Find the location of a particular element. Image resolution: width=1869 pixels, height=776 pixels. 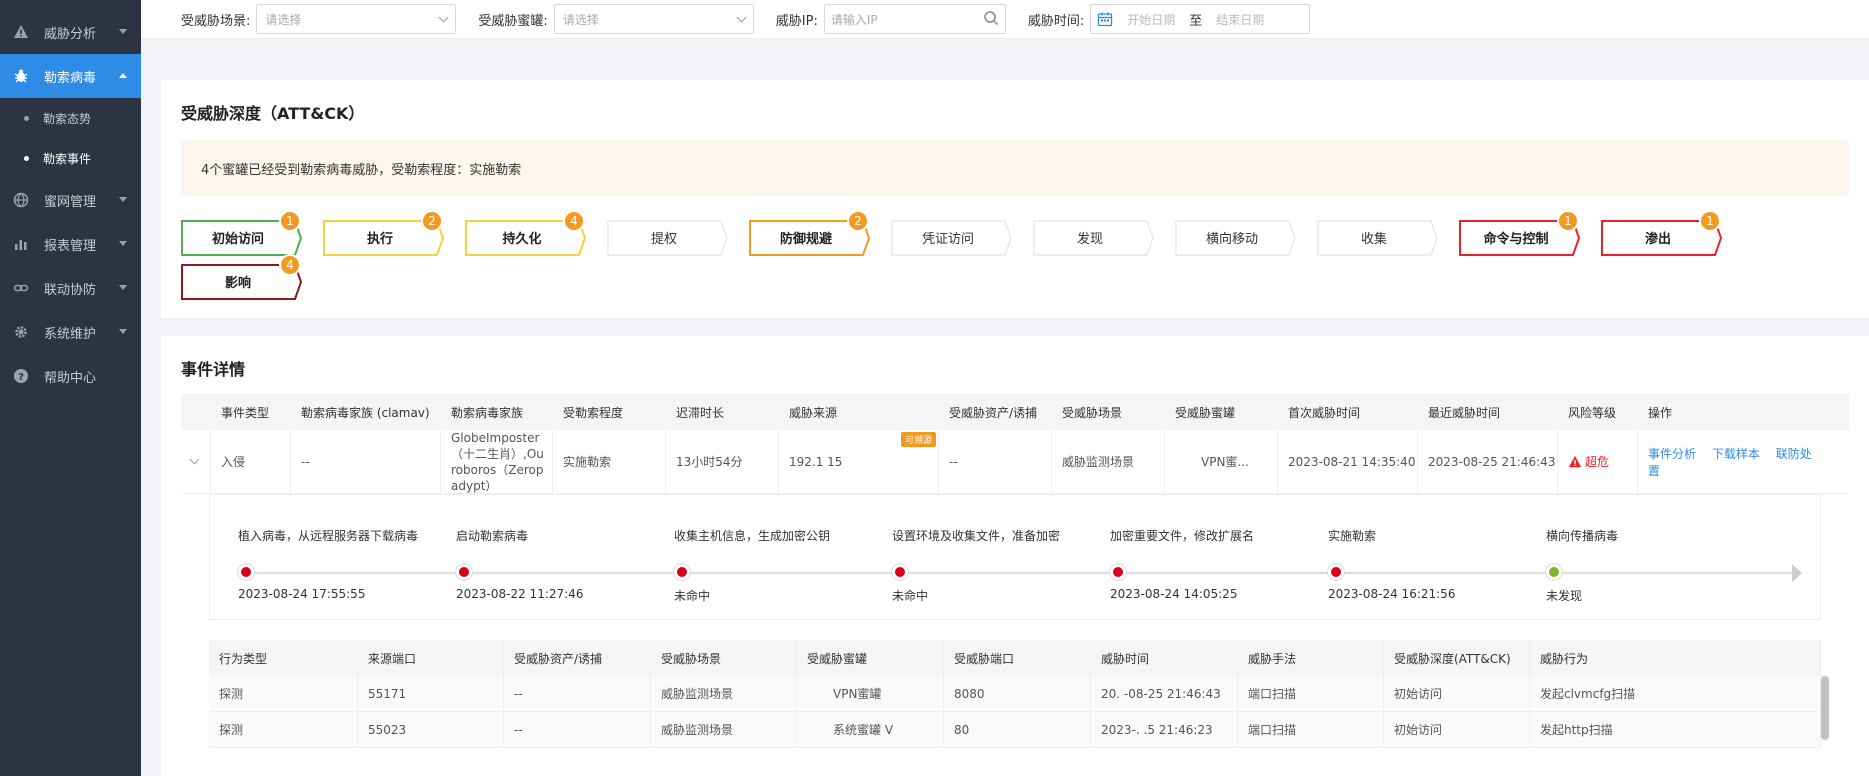

ip-input-placeholder: 请输入IP is located at coordinates (854, 19).